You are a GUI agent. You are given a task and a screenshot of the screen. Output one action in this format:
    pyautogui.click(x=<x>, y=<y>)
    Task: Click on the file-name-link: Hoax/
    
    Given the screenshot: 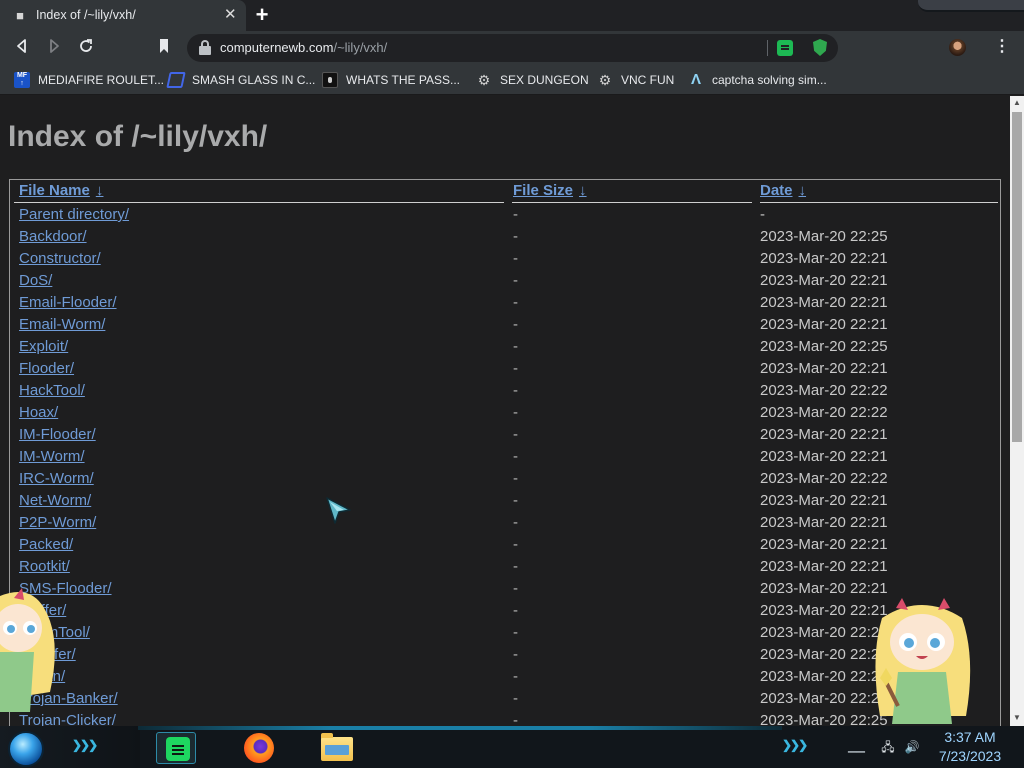 What is the action you would take?
    pyautogui.click(x=38, y=412)
    